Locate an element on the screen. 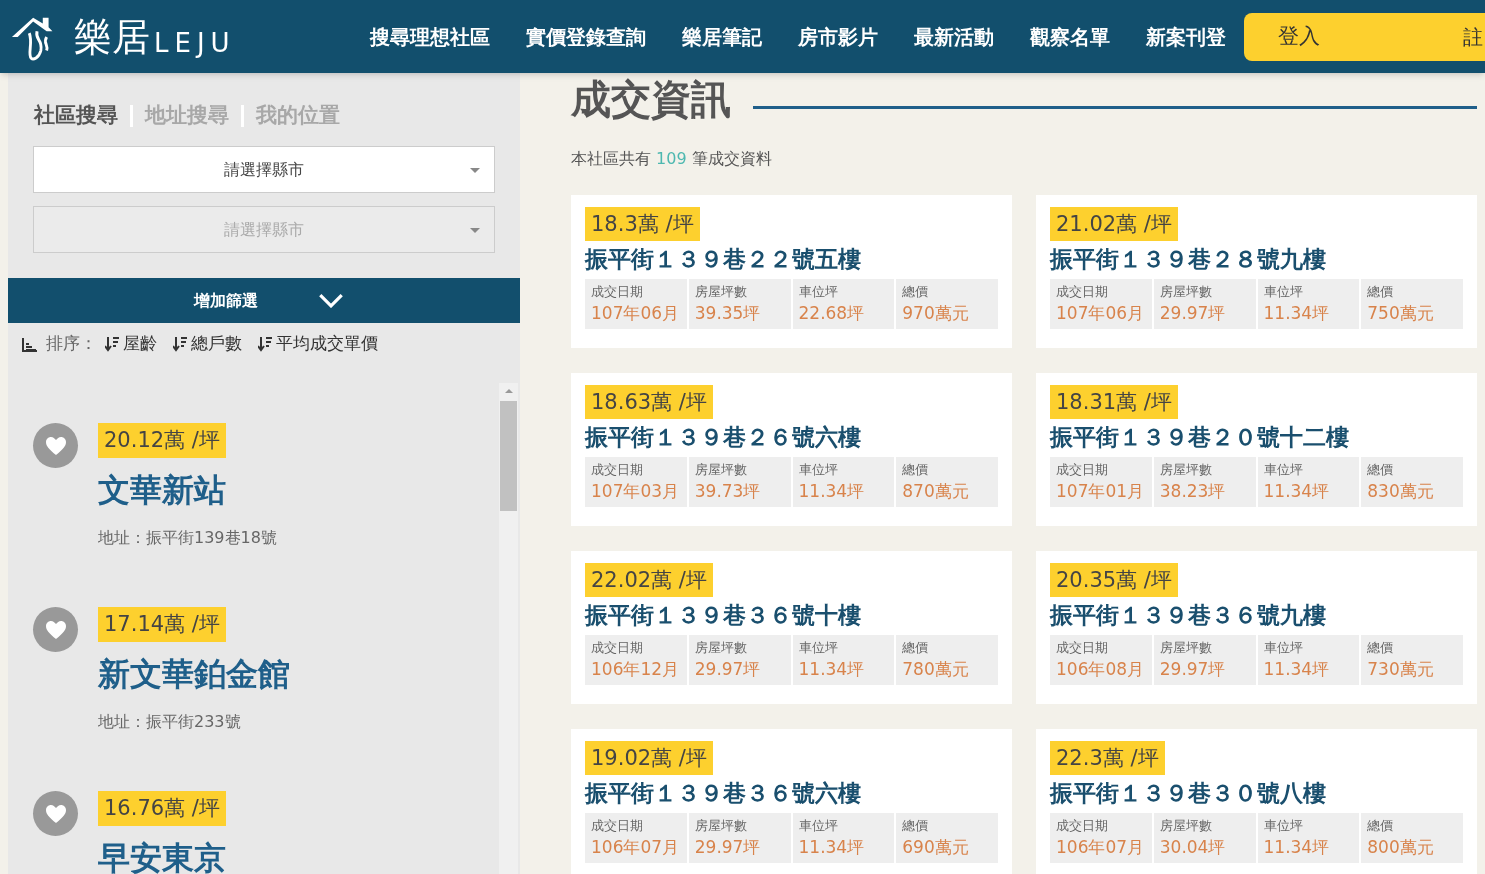 This screenshot has width=1485, height=874. sort-label: 排序： is located at coordinates (71, 344).